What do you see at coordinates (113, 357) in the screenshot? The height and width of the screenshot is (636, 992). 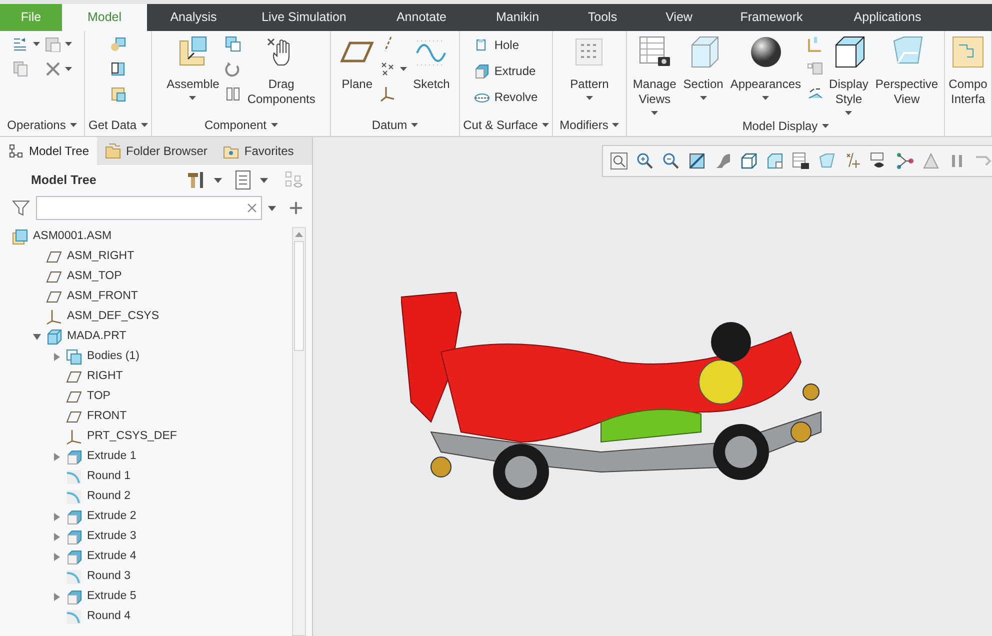 I see `tree-item: Bodies (1)` at bounding box center [113, 357].